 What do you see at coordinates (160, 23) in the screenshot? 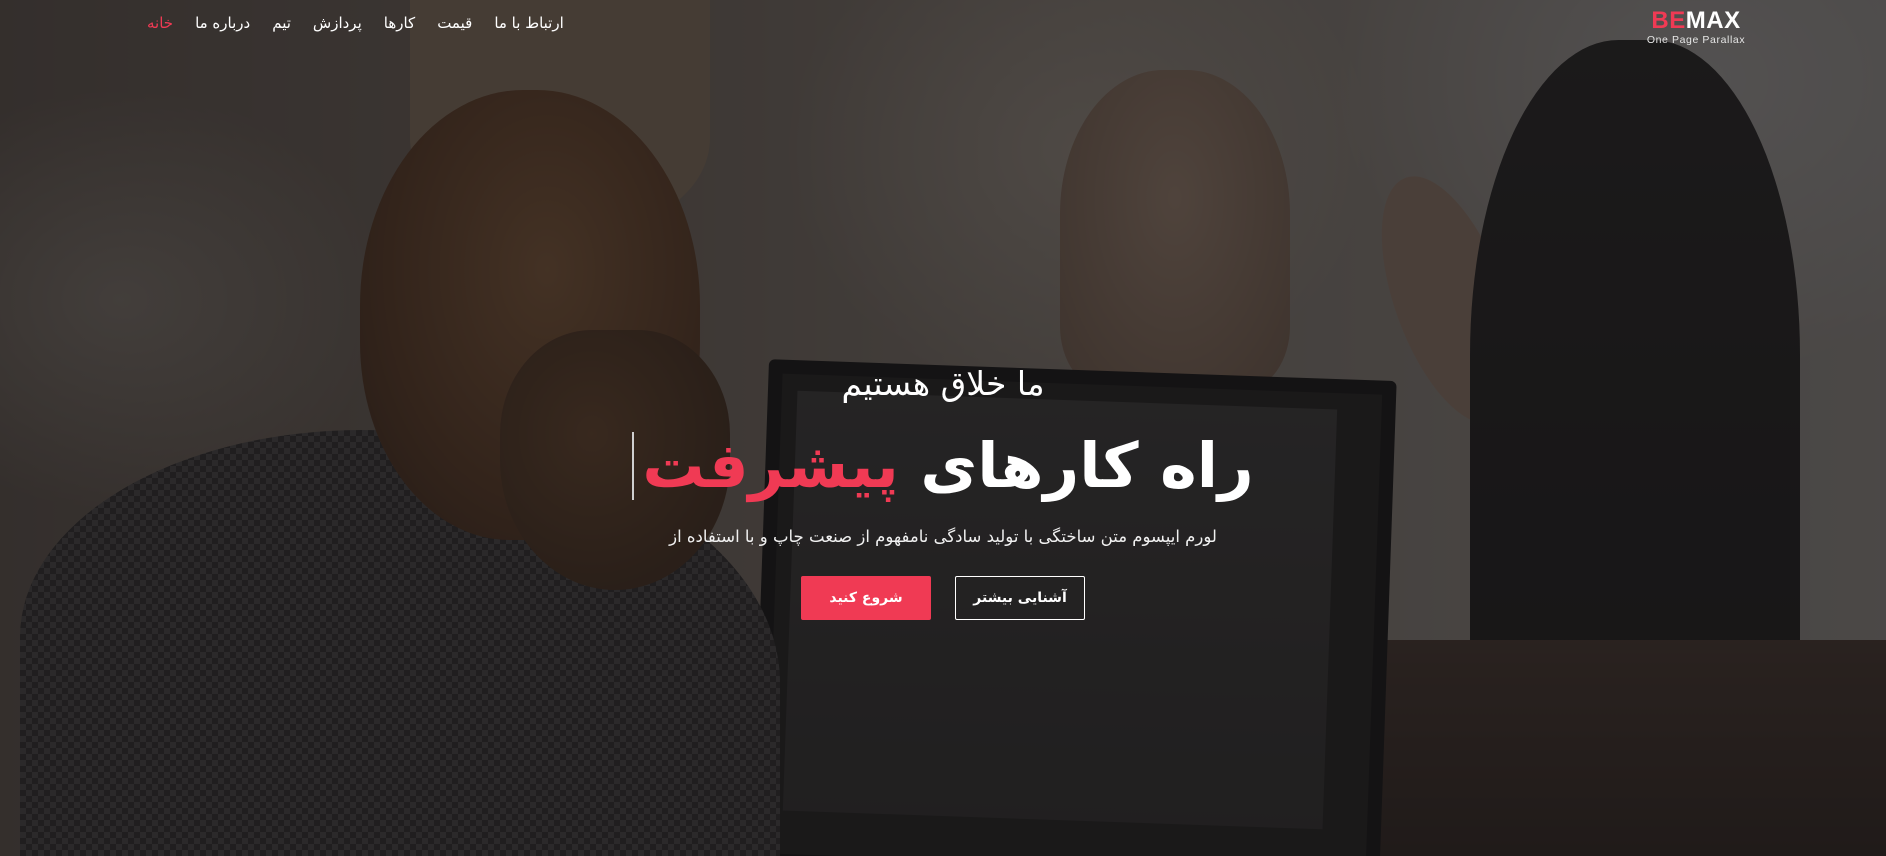
I see `nav-item-home: خانه` at bounding box center [160, 23].